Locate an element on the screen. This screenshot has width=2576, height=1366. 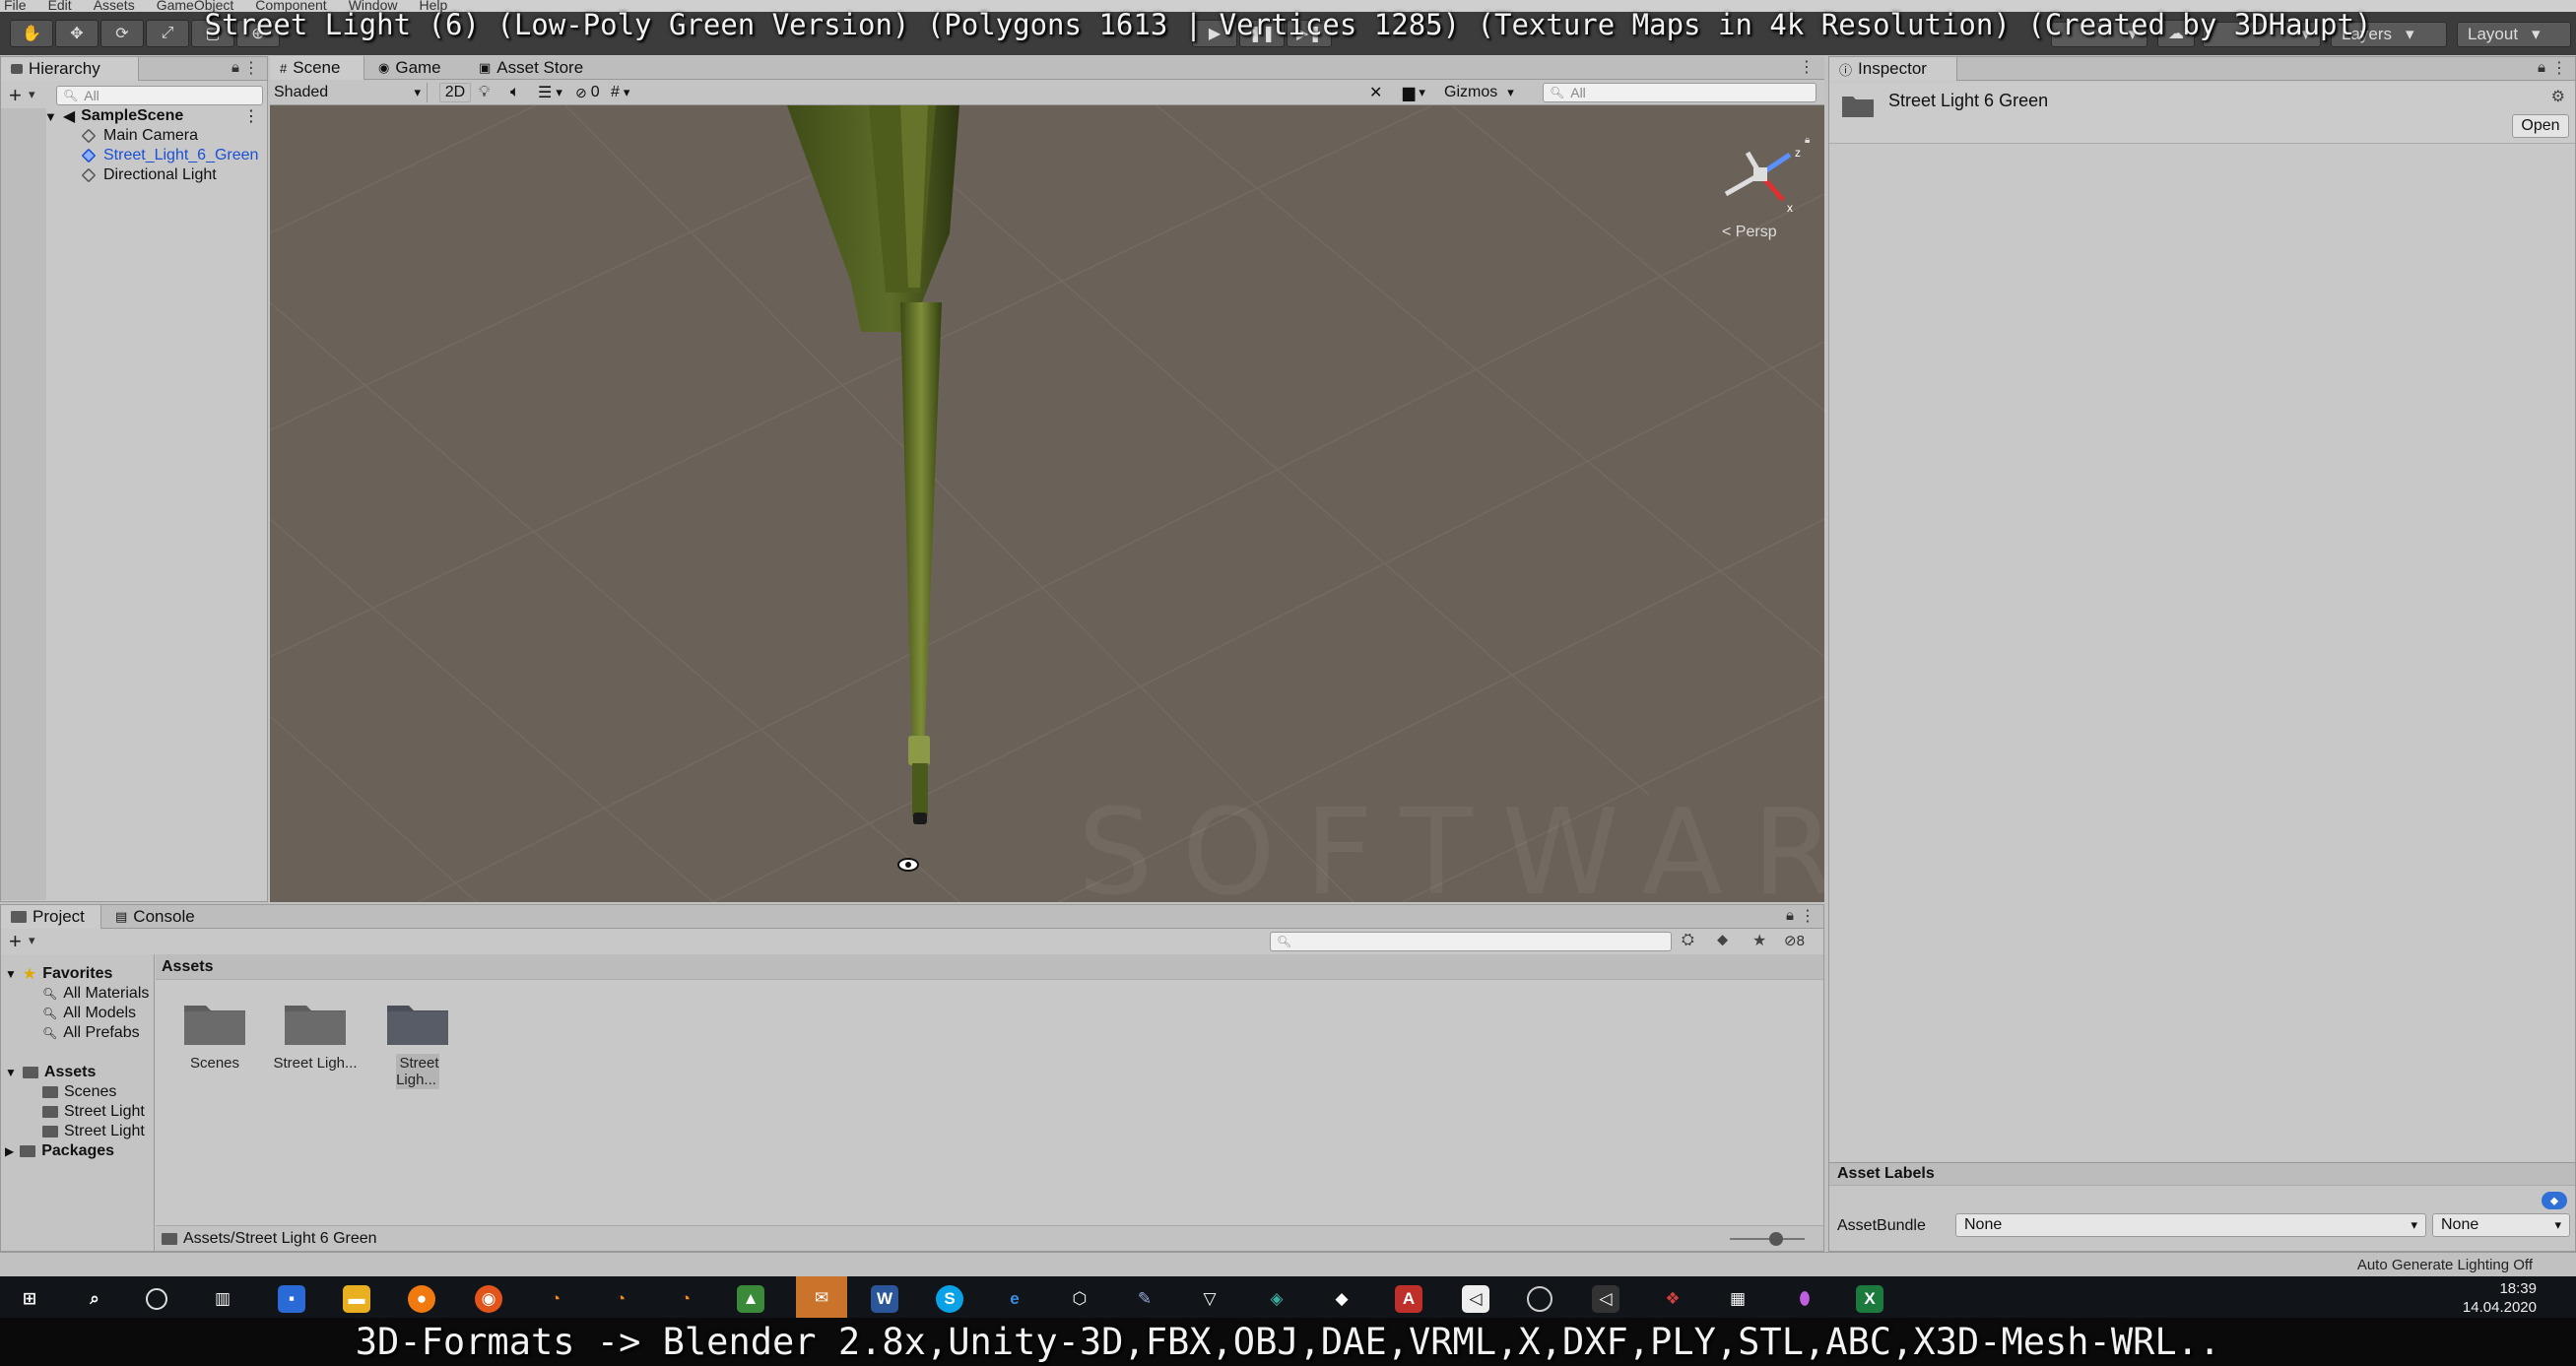
effects-toggle: ☰ ▾ is located at coordinates (550, 92).